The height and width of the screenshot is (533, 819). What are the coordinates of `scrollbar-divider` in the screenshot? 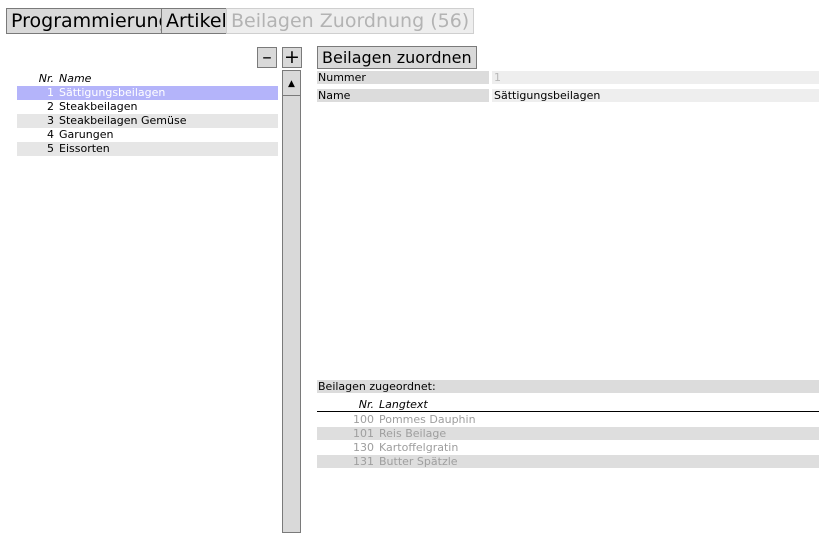 It's located at (291, 95).